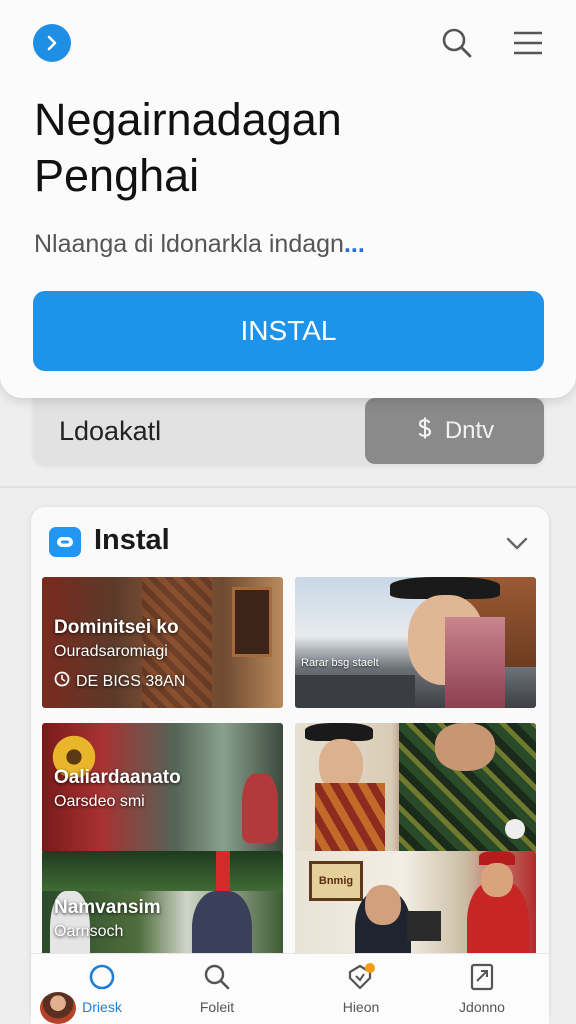 This screenshot has height=1024, width=576. I want to click on nav-item-profile: Jdonno, so click(482, 992).